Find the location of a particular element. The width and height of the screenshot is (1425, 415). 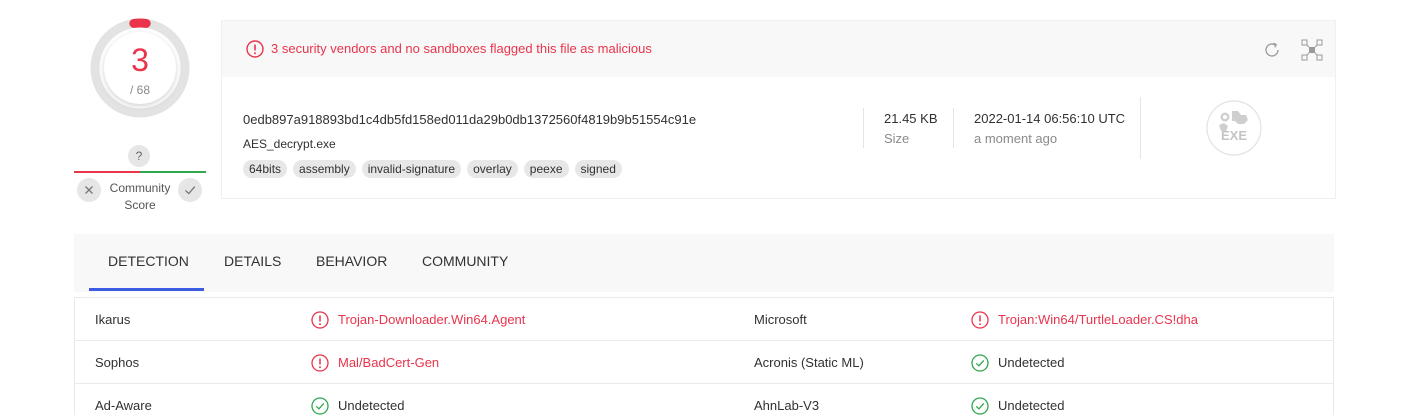

community-score-bar is located at coordinates (140, 172).